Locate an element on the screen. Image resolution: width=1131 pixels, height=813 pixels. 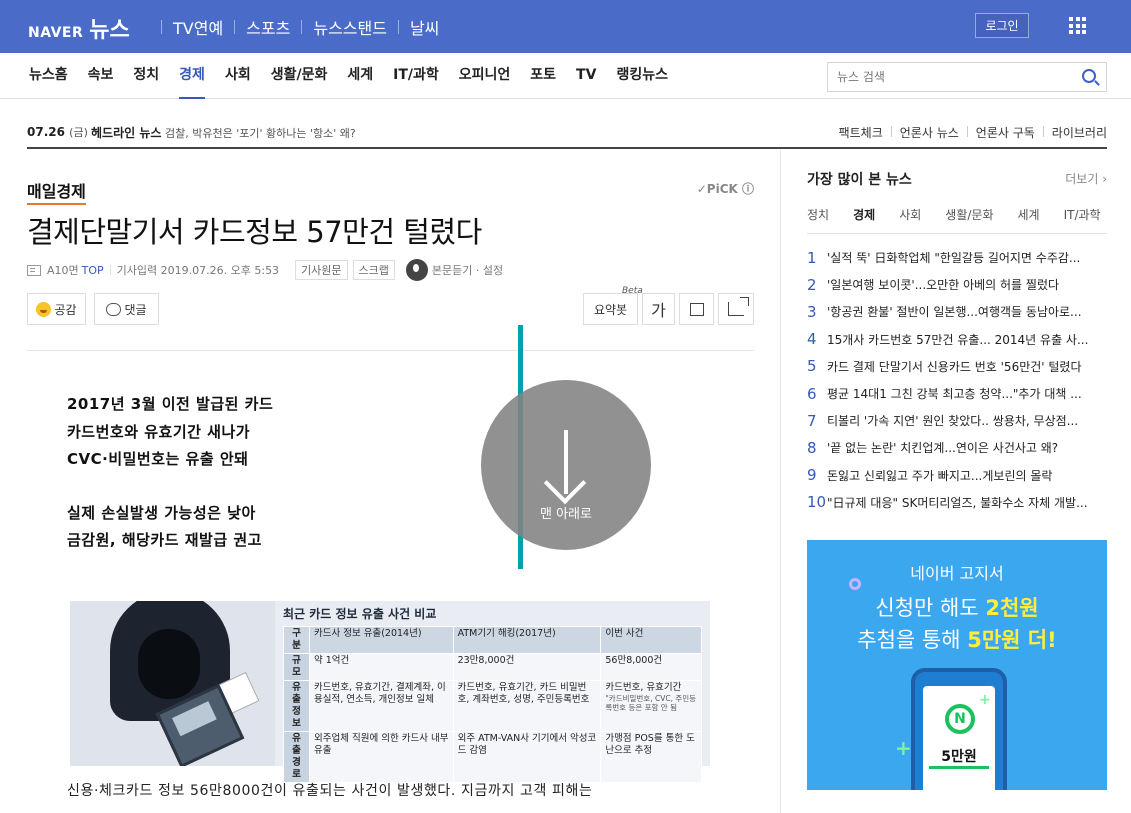
pick-badge: ✓PiCK ⓘ is located at coordinates (725, 188).